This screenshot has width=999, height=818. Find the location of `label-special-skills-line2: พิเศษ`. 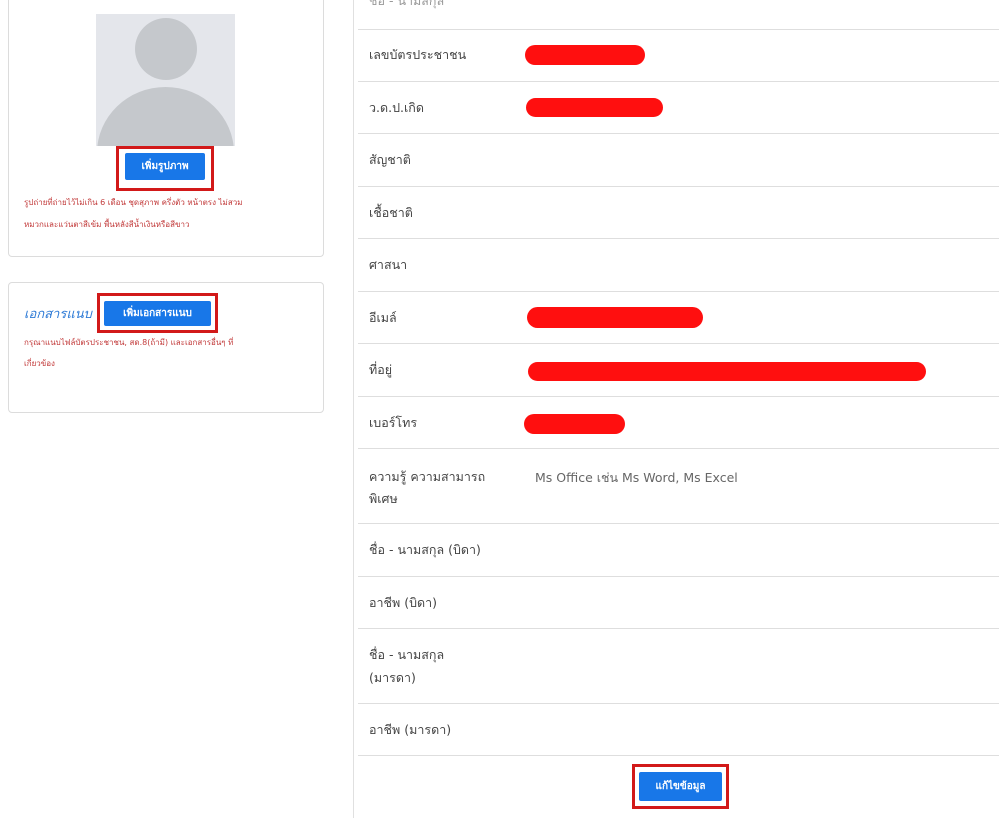

label-special-skills-line2: พิเศษ is located at coordinates (383, 498).